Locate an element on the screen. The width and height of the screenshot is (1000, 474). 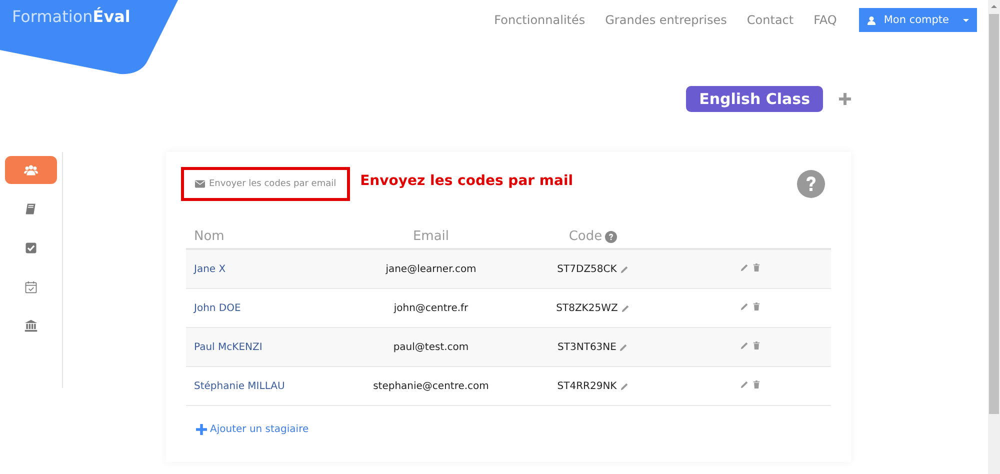
sidebar-group-button is located at coordinates (31, 170).